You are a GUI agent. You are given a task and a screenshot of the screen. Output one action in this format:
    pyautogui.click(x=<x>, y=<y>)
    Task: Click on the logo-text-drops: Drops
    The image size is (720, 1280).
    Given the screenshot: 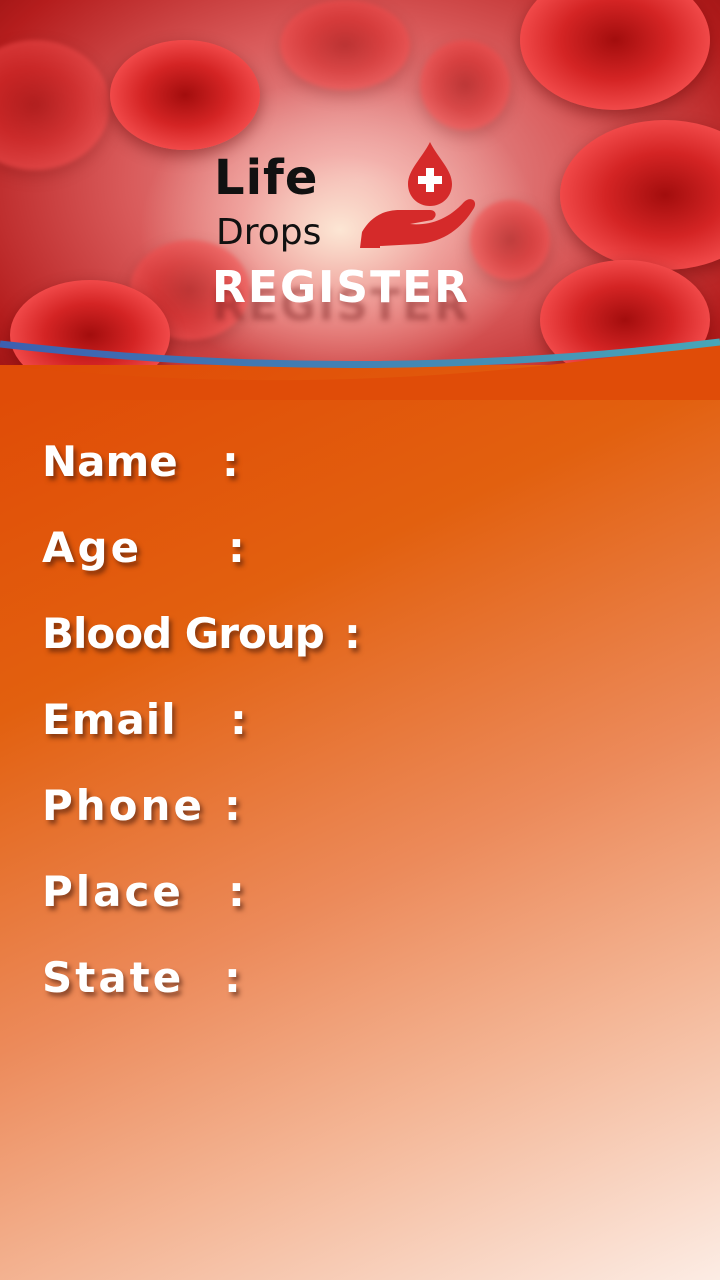 What is the action you would take?
    pyautogui.click(x=269, y=232)
    